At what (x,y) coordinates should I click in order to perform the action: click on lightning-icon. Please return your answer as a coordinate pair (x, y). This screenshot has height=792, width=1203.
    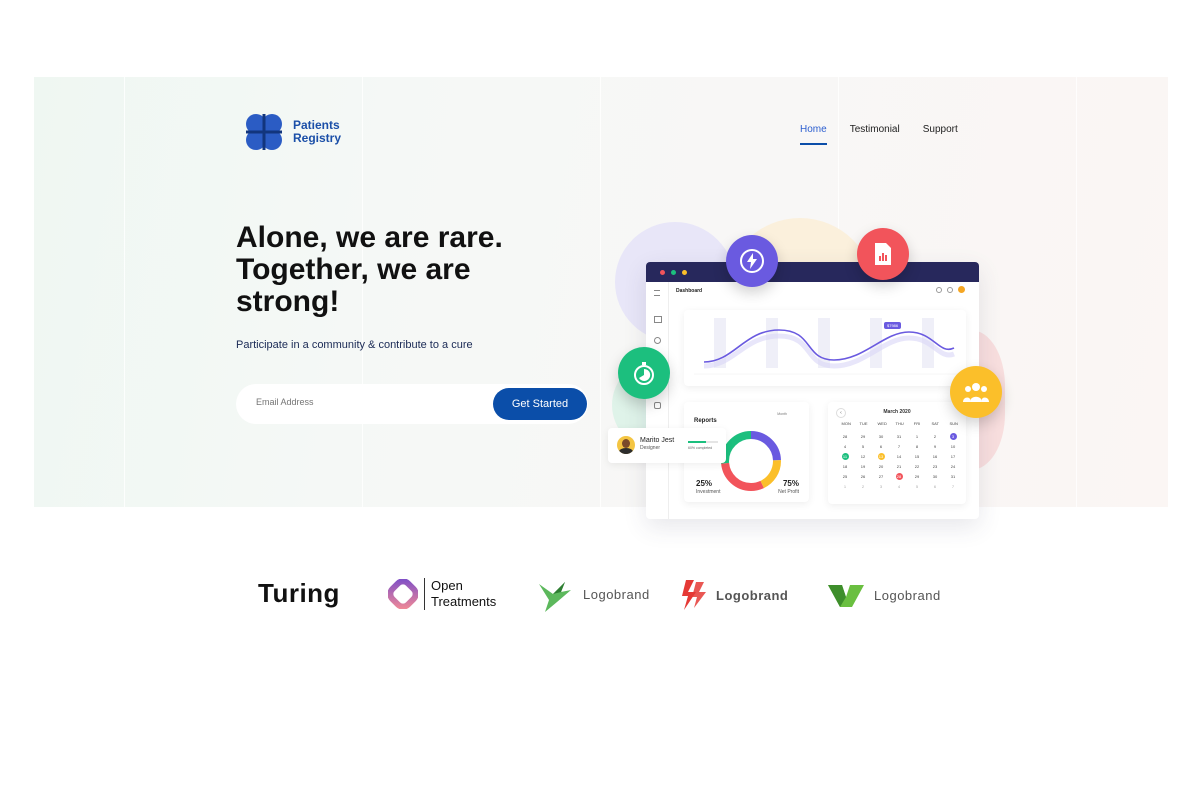
    Looking at the image, I should click on (752, 261).